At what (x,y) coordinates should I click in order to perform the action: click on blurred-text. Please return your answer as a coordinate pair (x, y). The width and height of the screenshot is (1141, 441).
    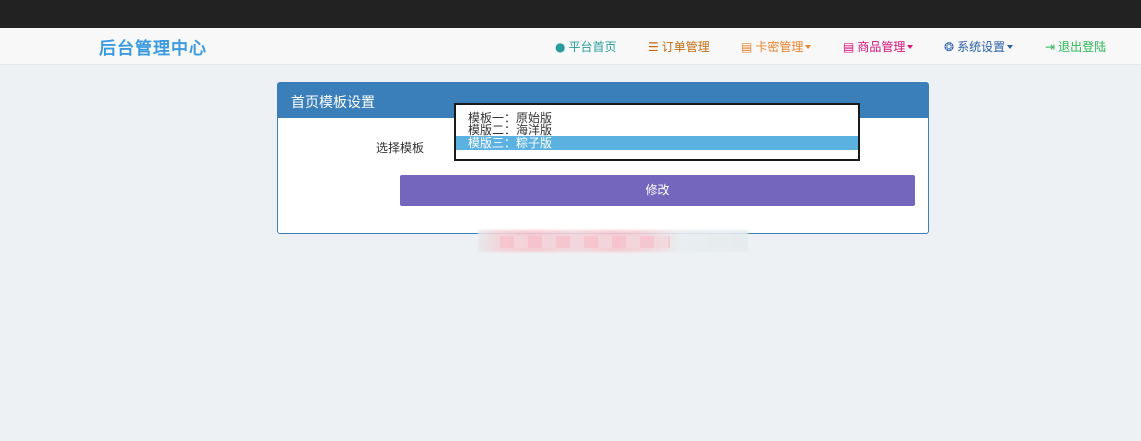
    Looking at the image, I should click on (585, 242).